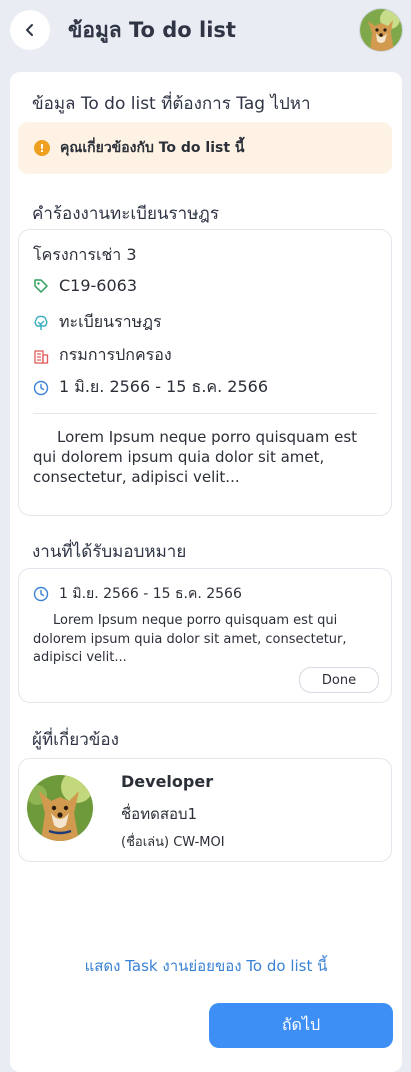 This screenshot has height=1072, width=411. What do you see at coordinates (41, 356) in the screenshot?
I see `building-icon` at bounding box center [41, 356].